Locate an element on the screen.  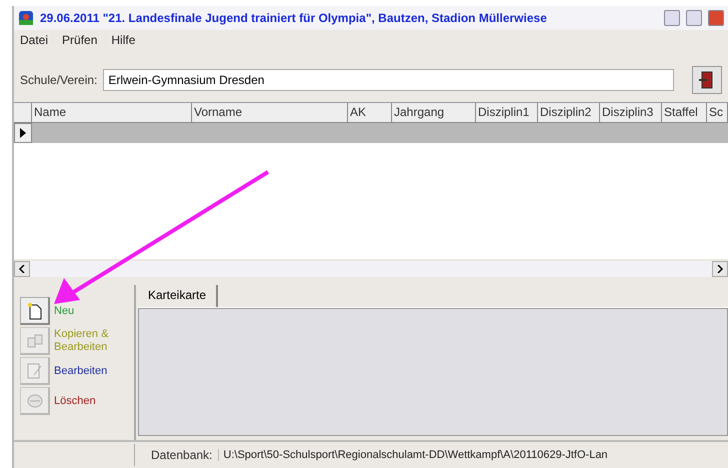
action-button is located at coordinates (35, 311).